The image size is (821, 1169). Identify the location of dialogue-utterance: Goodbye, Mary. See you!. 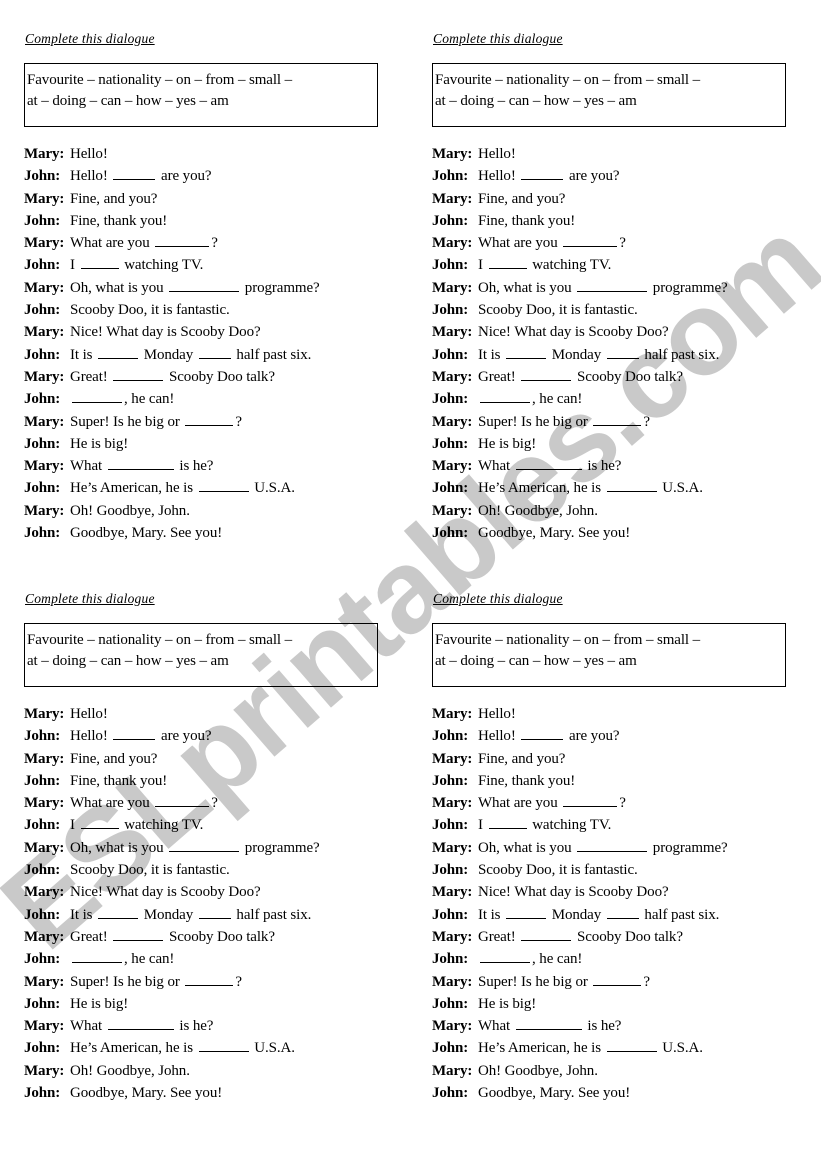
(146, 1093).